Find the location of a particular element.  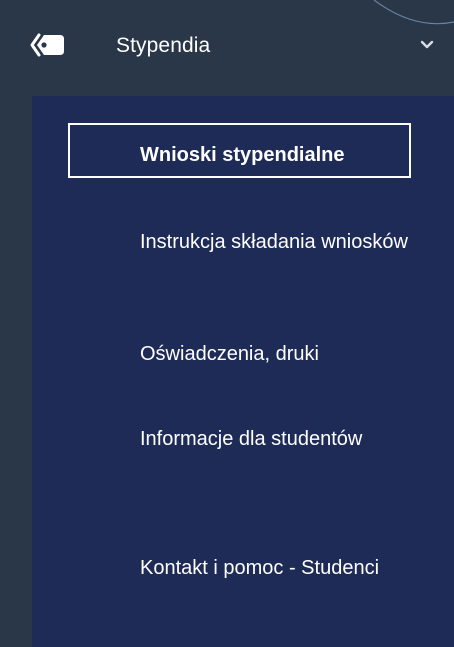

chevron-down-icon is located at coordinates (427, 45).